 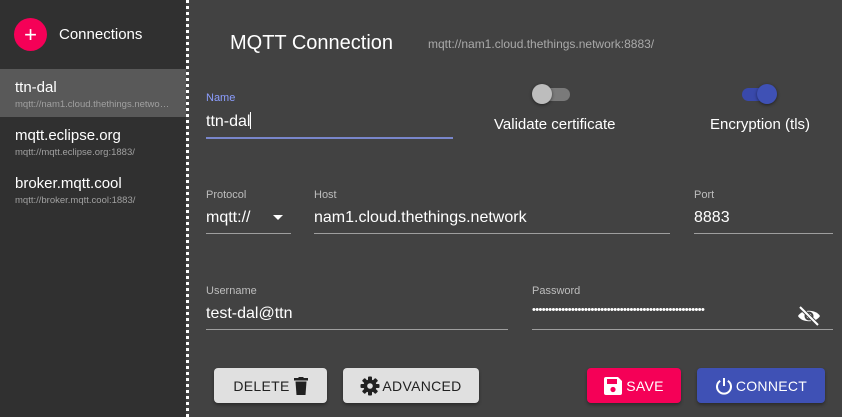 I want to click on visibility-off-icon, so click(x=809, y=316).